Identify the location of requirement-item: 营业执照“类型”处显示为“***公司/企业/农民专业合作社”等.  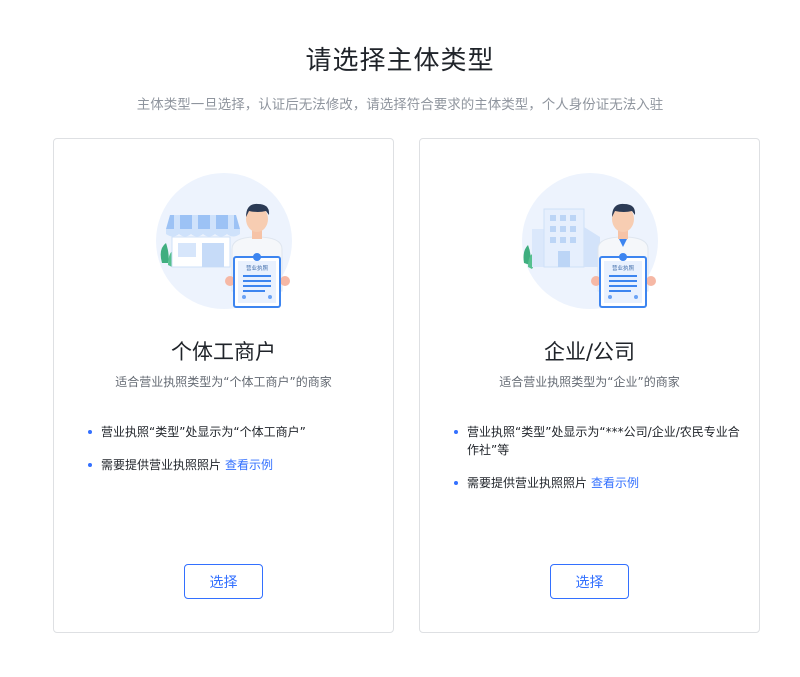
(599, 441).